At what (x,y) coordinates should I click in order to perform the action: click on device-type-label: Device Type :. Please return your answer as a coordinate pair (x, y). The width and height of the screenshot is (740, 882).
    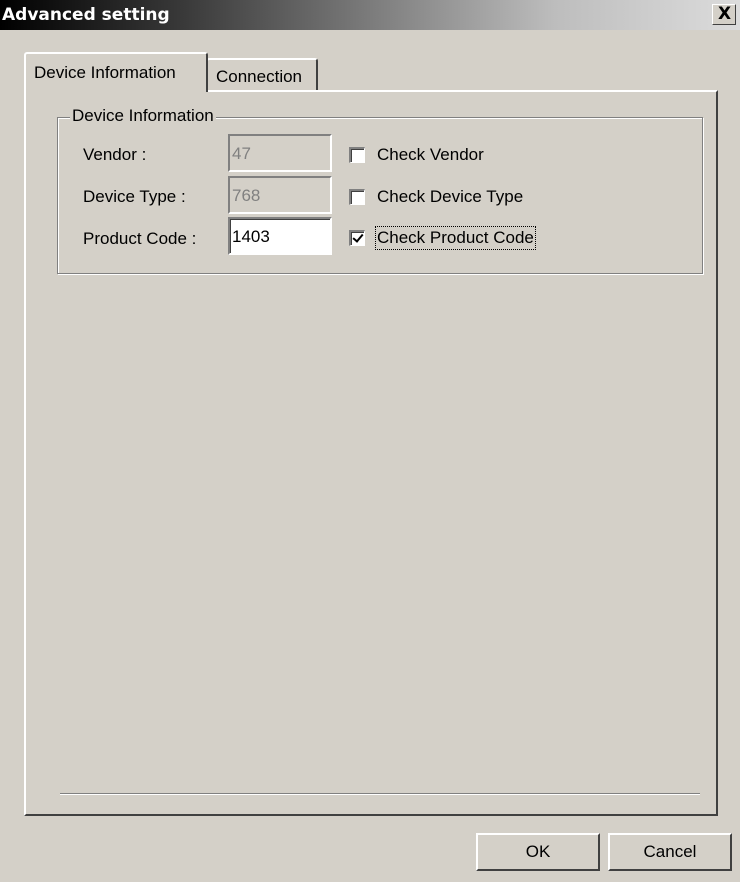
    Looking at the image, I should click on (134, 196).